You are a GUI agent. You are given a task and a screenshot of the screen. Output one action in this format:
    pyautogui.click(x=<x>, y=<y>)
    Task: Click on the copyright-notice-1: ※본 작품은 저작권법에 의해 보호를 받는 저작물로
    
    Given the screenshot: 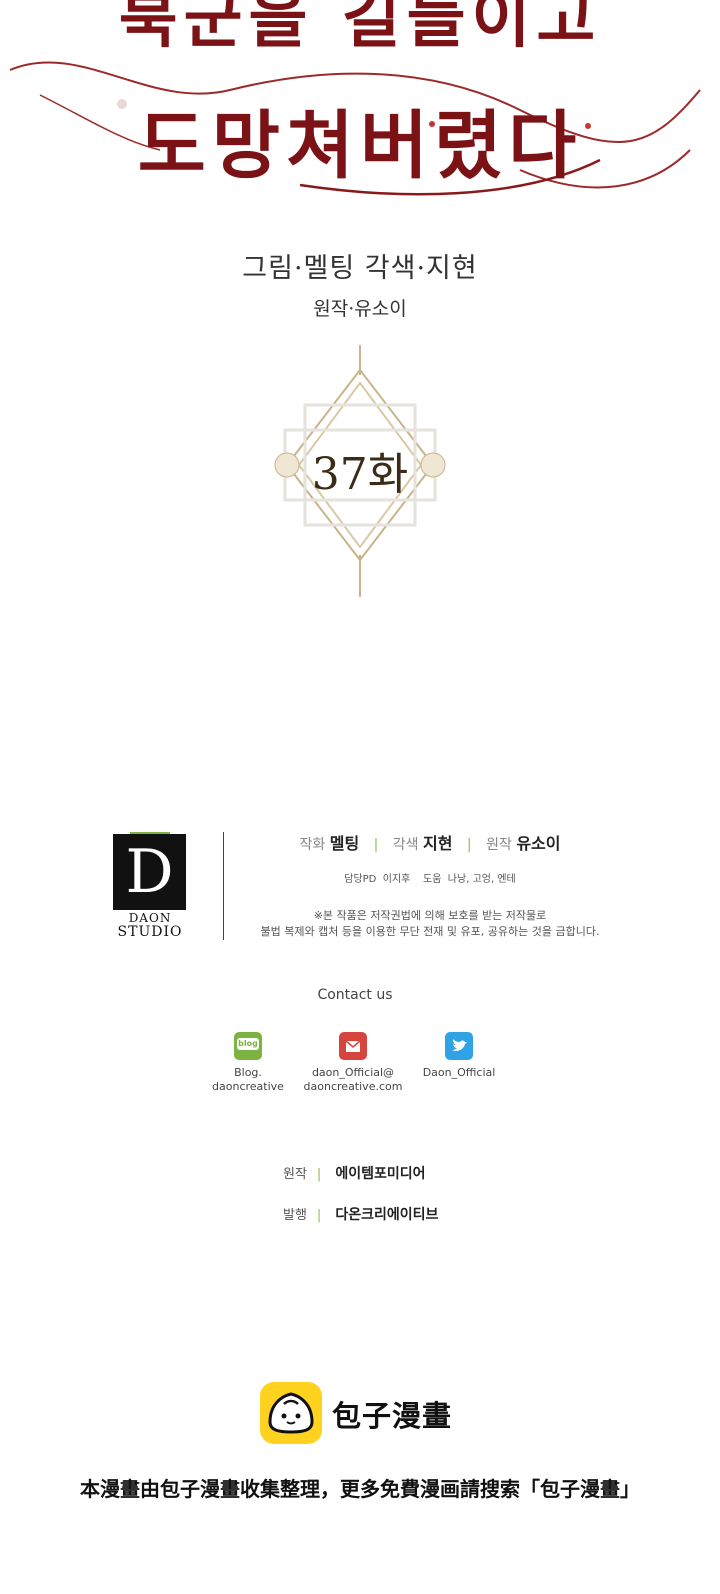 What is the action you would take?
    pyautogui.click(x=430, y=915)
    